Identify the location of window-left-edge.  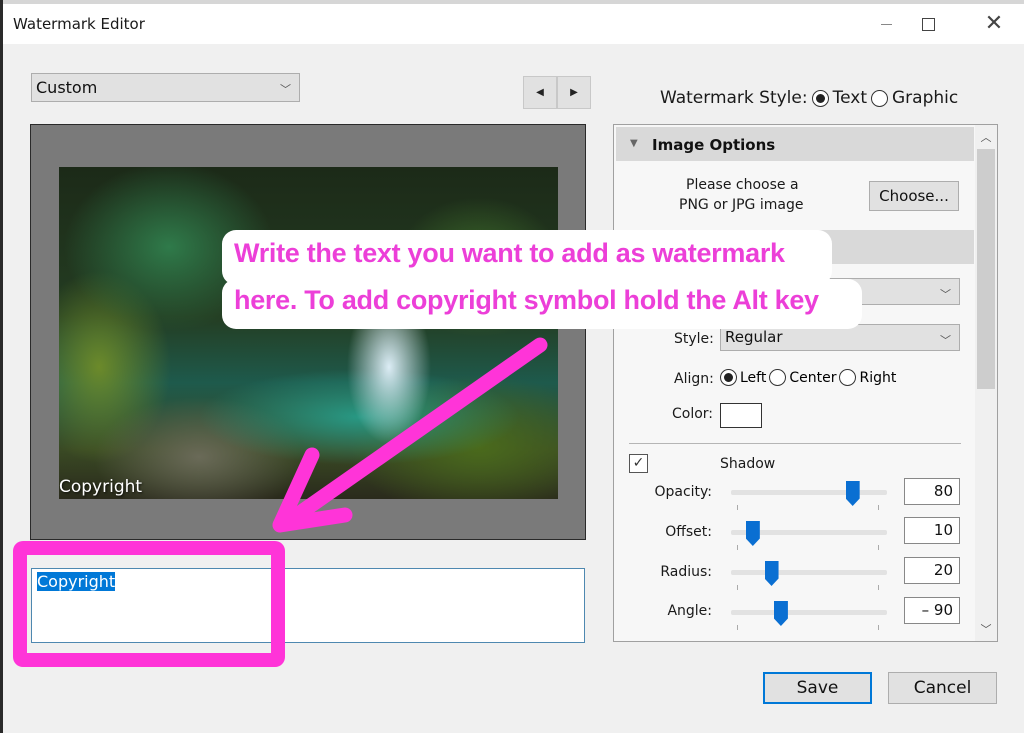
(1, 366).